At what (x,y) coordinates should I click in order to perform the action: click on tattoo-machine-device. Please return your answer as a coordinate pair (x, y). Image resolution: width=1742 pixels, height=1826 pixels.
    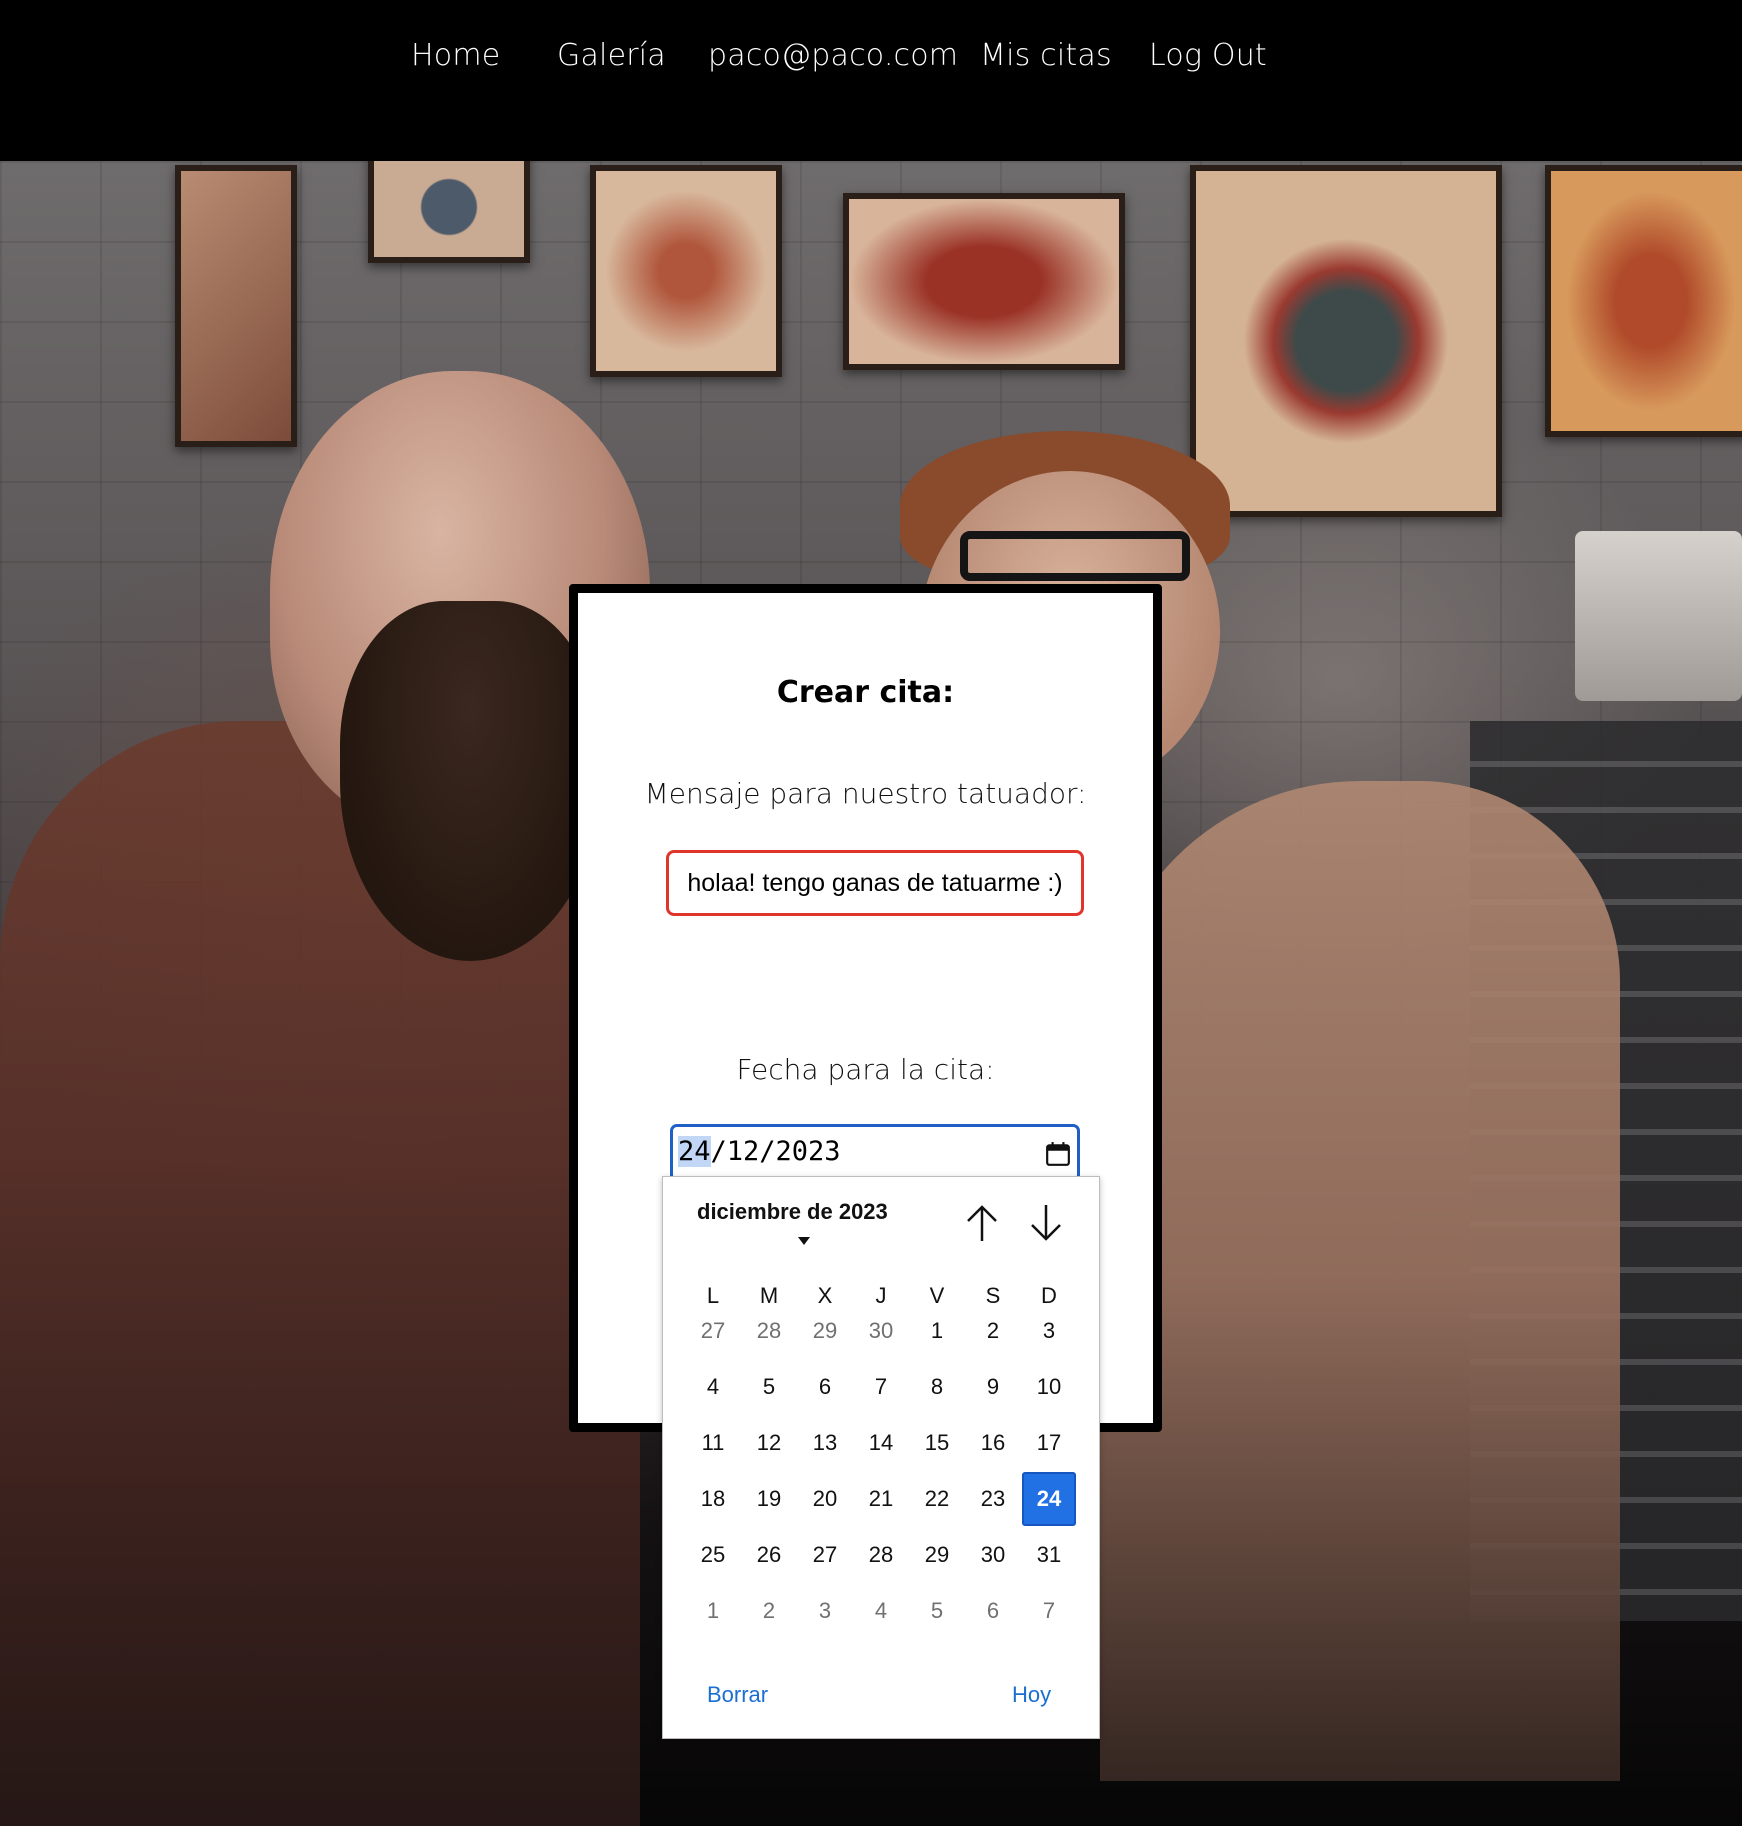
    Looking at the image, I should click on (1658, 616).